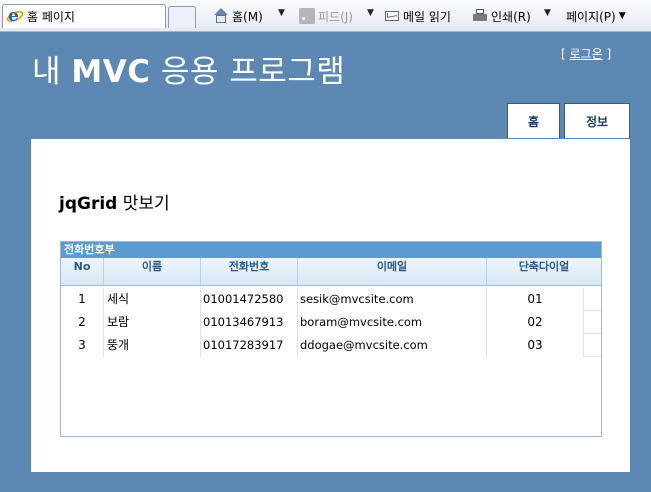  Describe the element at coordinates (143, 204) in the screenshot. I see `heading-rest: 맛보기` at that location.